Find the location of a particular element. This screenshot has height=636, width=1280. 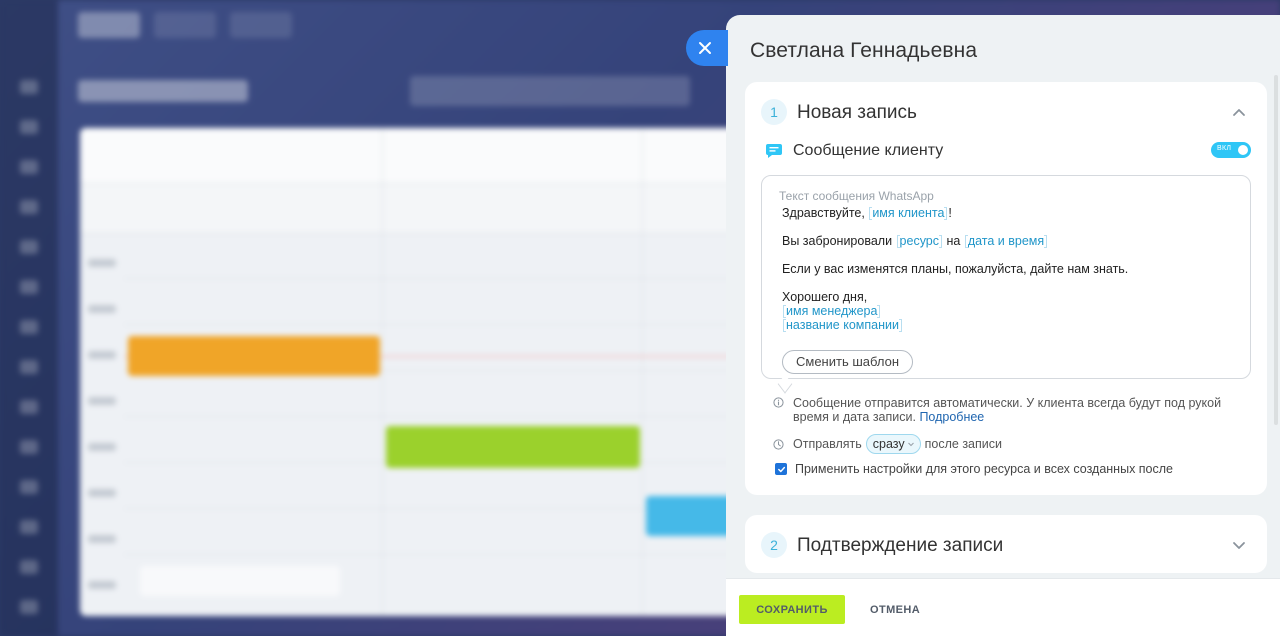

greeting-end: ! is located at coordinates (950, 213).